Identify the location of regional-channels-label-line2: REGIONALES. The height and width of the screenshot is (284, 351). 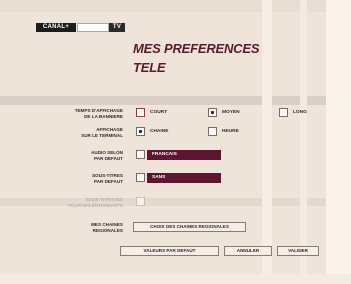
(107, 230).